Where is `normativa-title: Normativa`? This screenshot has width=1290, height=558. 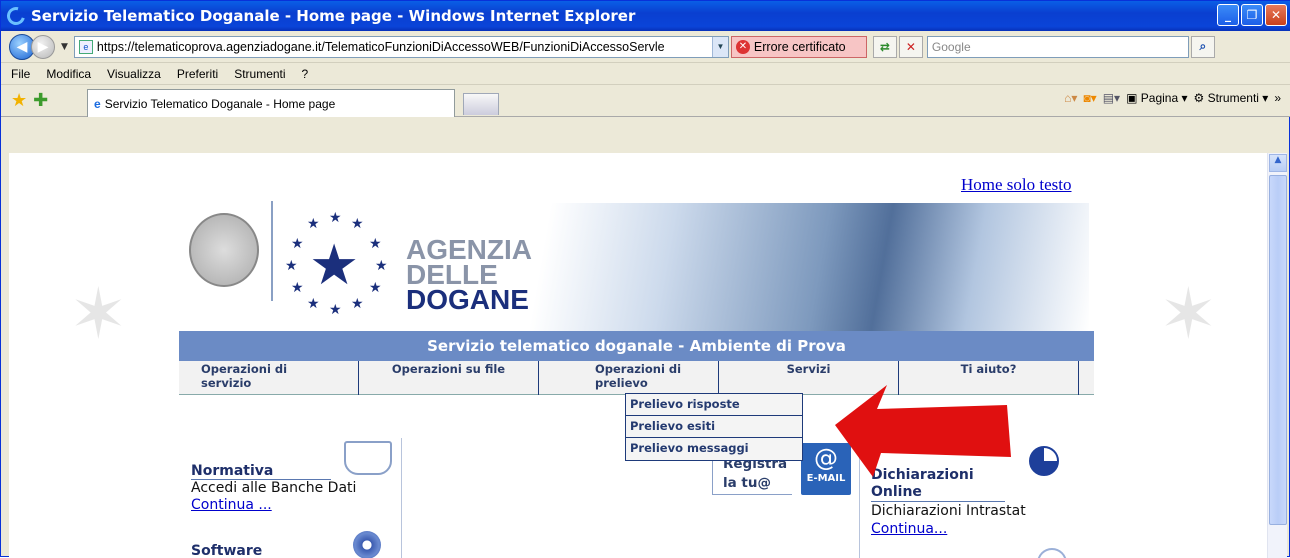
normativa-title: Normativa is located at coordinates (261, 471).